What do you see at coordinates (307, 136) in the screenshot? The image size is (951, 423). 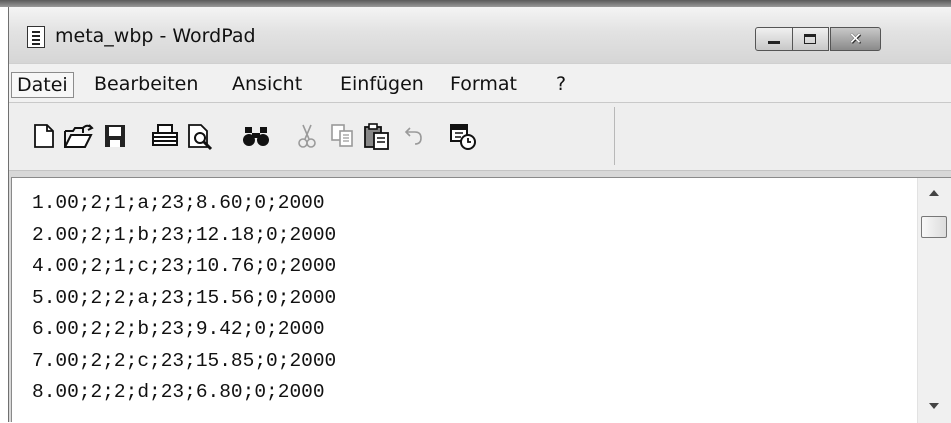 I see `cut-icon` at bounding box center [307, 136].